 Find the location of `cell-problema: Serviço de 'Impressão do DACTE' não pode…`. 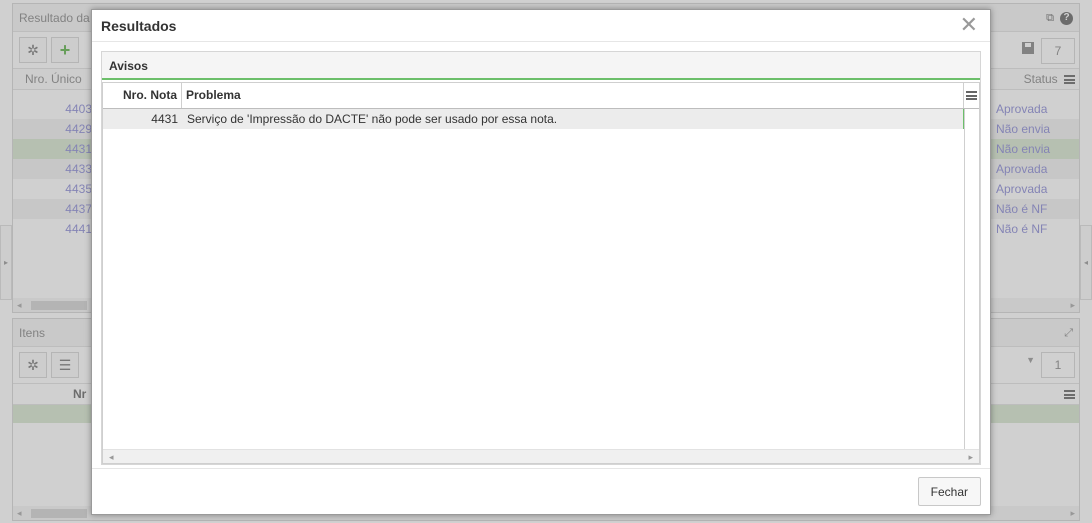

cell-problema: Serviço de 'Impressão do DACTE' não pode… is located at coordinates (372, 119).